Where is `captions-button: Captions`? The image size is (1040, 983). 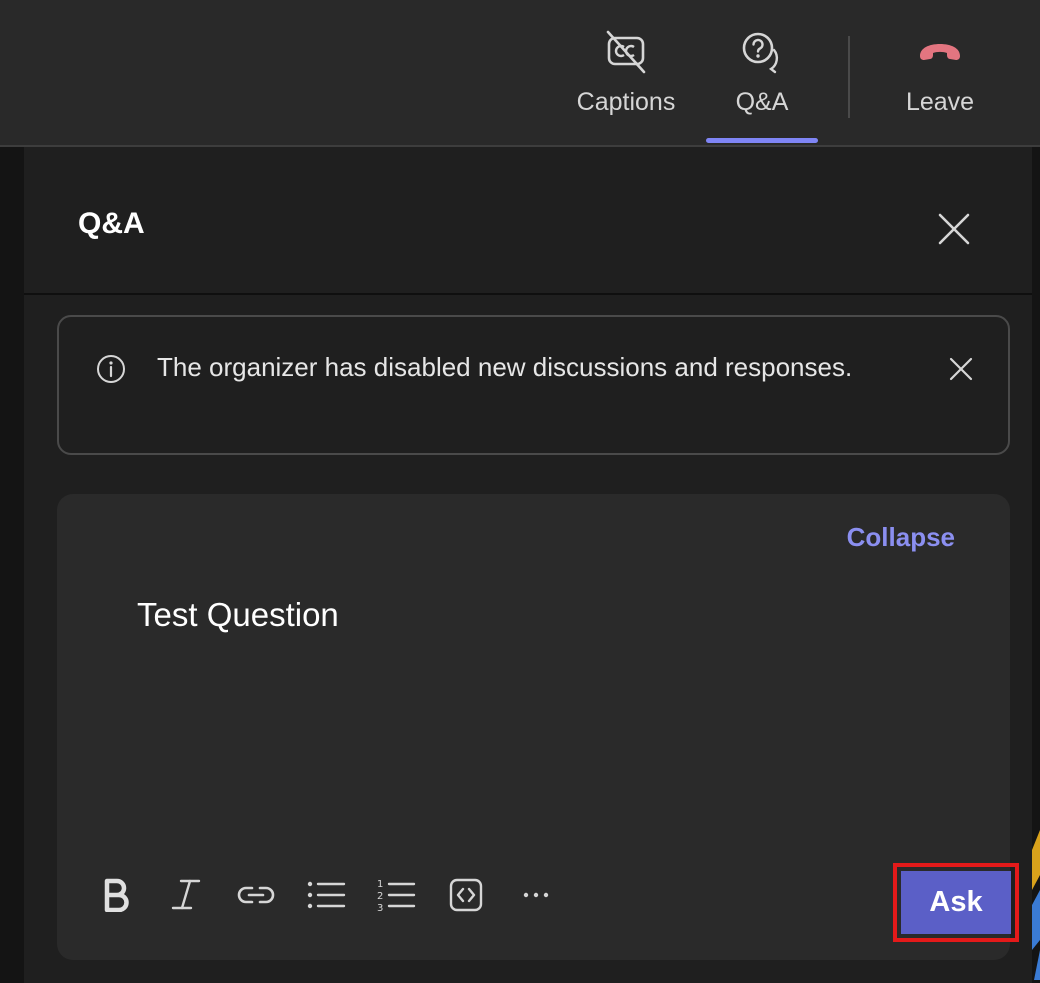
captions-button: Captions is located at coordinates (626, 71).